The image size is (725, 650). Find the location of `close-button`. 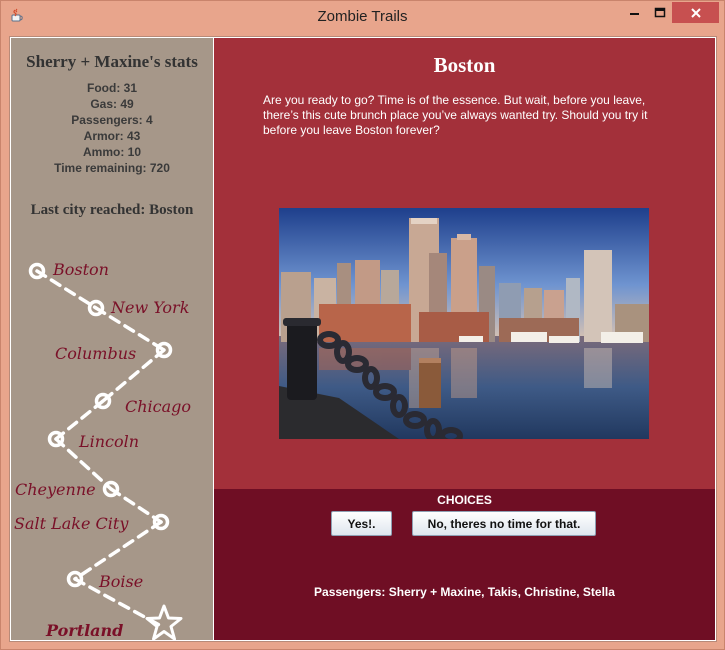

close-button is located at coordinates (695, 12).